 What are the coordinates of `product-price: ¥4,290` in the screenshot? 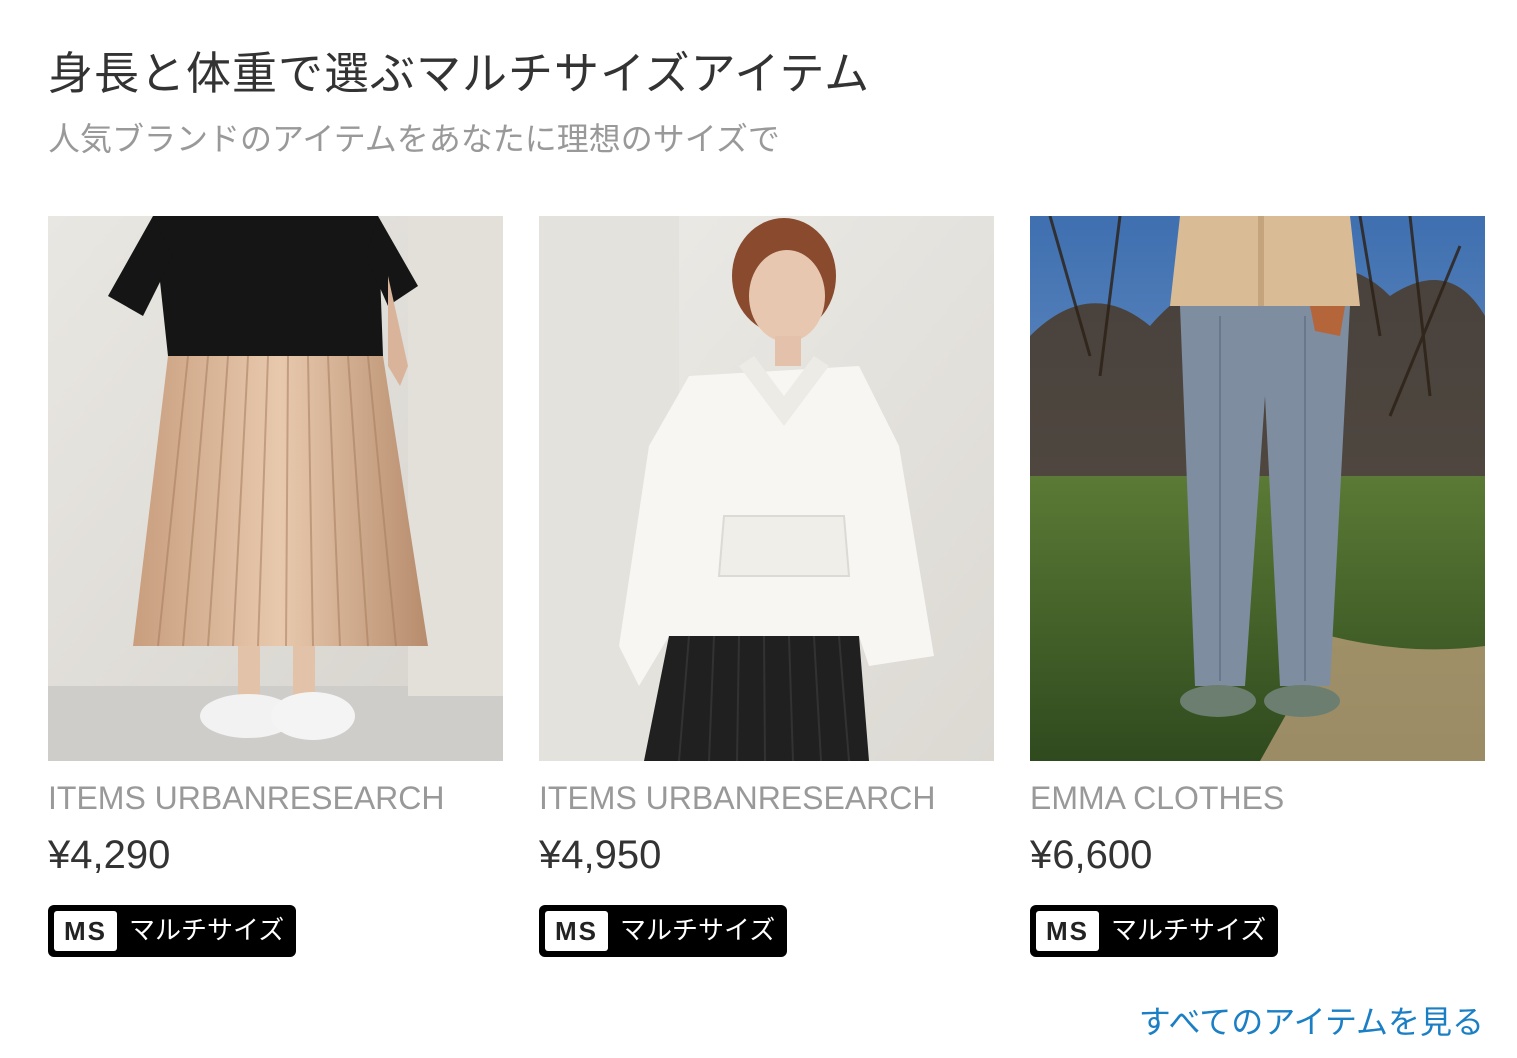 It's located at (109, 855).